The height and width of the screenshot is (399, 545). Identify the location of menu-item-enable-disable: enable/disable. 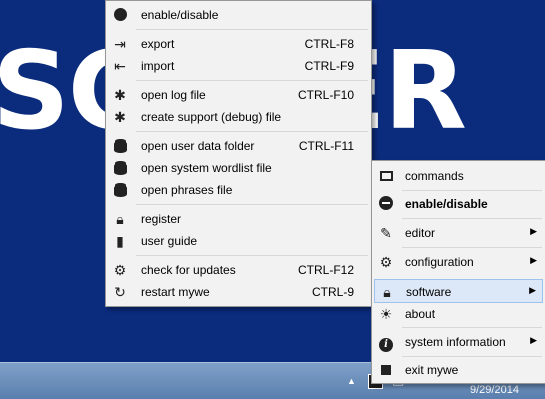
(238, 15).